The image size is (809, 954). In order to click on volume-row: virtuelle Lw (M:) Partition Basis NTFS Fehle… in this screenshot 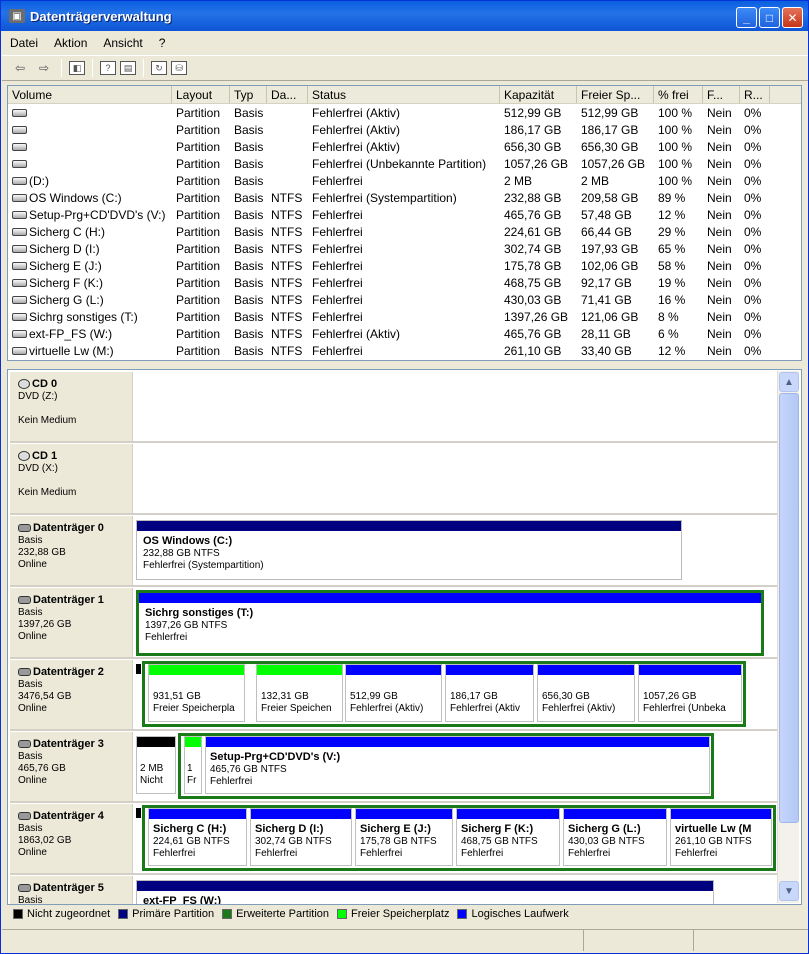, I will do `click(404, 350)`.